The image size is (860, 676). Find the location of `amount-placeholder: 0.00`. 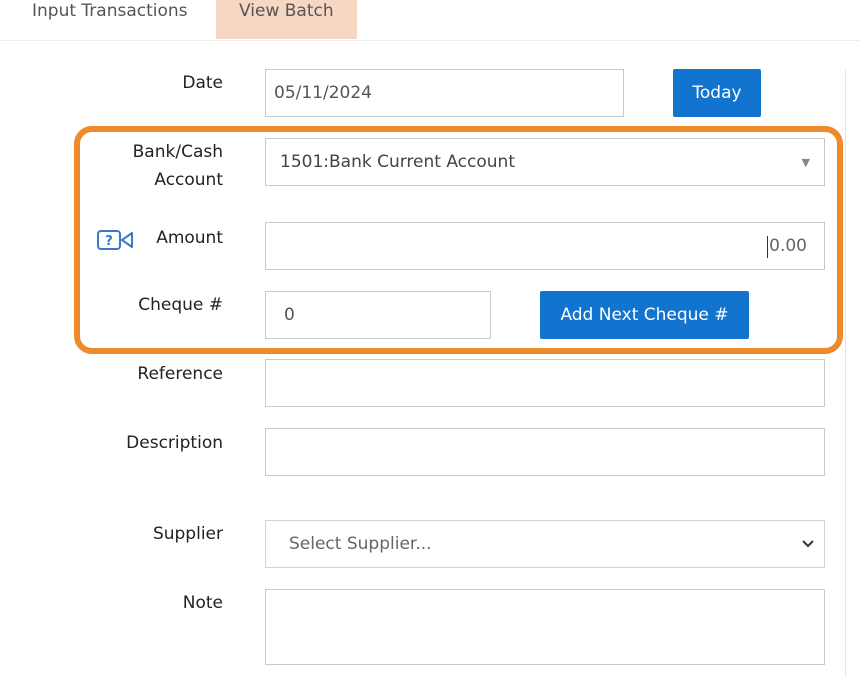

amount-placeholder: 0.00 is located at coordinates (788, 246).